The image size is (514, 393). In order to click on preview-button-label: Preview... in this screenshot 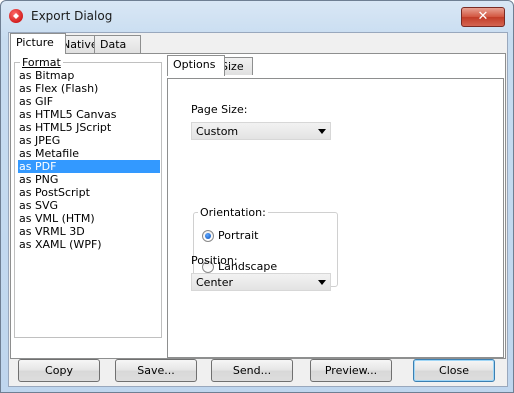, I will do `click(351, 370)`.